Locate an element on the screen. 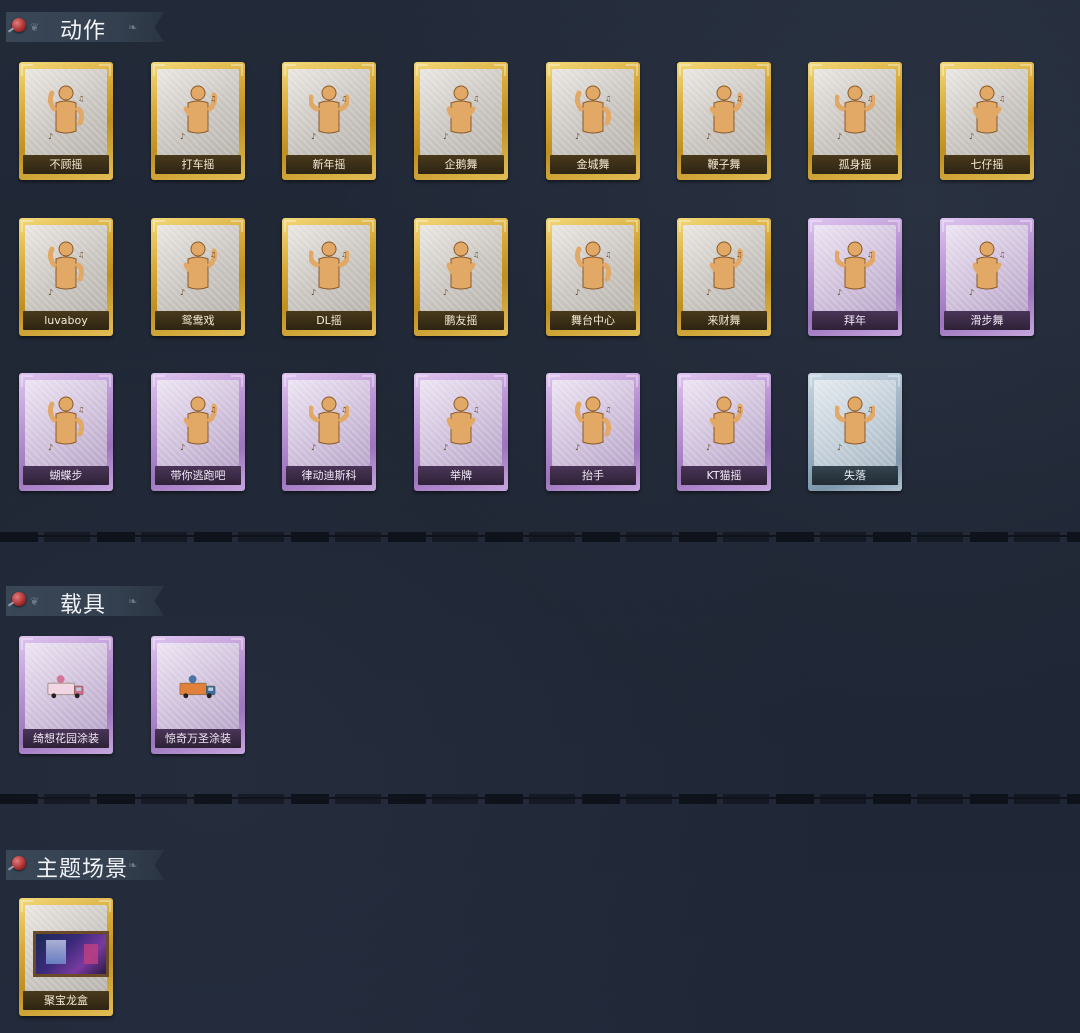 The height and width of the screenshot is (1033, 1080). emote-card: ♪ ♫ 七仔摇 is located at coordinates (987, 121).